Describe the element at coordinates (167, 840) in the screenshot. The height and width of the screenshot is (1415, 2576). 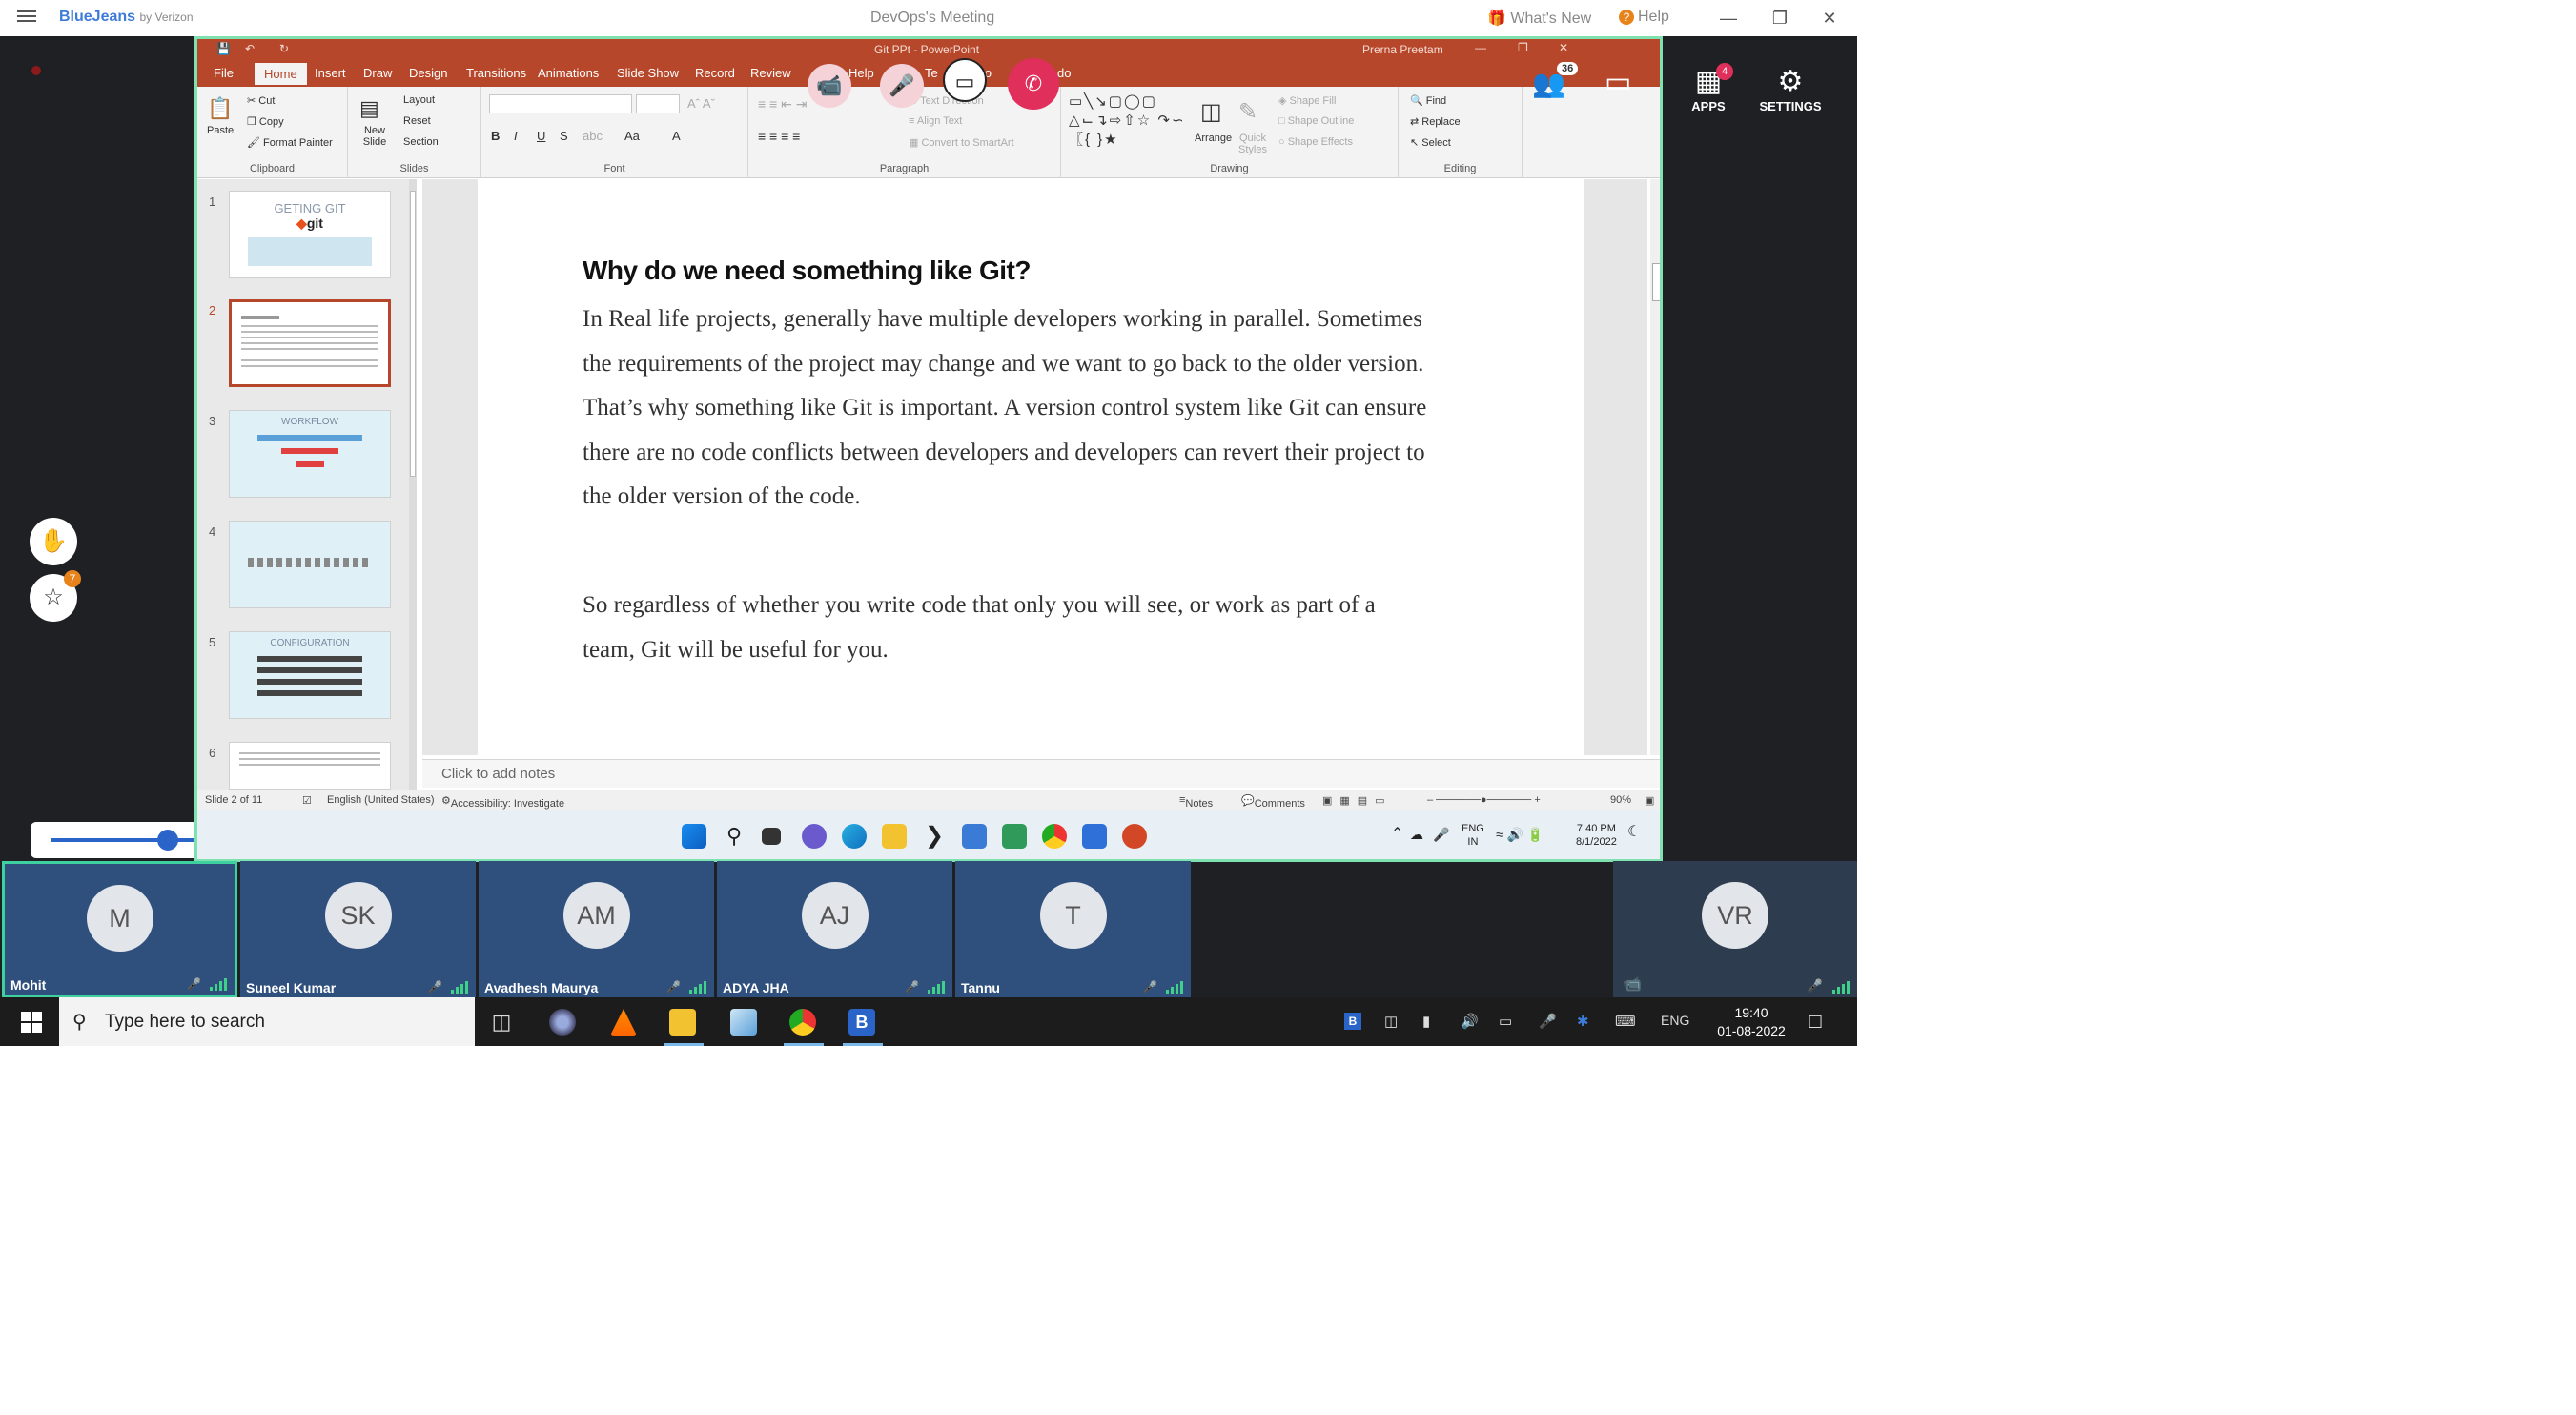
I see `zoom-slider-knob` at that location.